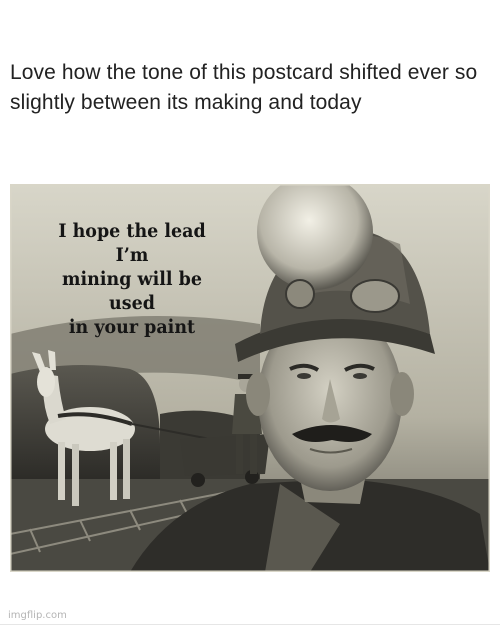 This screenshot has height=625, width=500. Describe the element at coordinates (132, 243) in the screenshot. I see `slogan-line-1: I hope the lead I’m` at that location.